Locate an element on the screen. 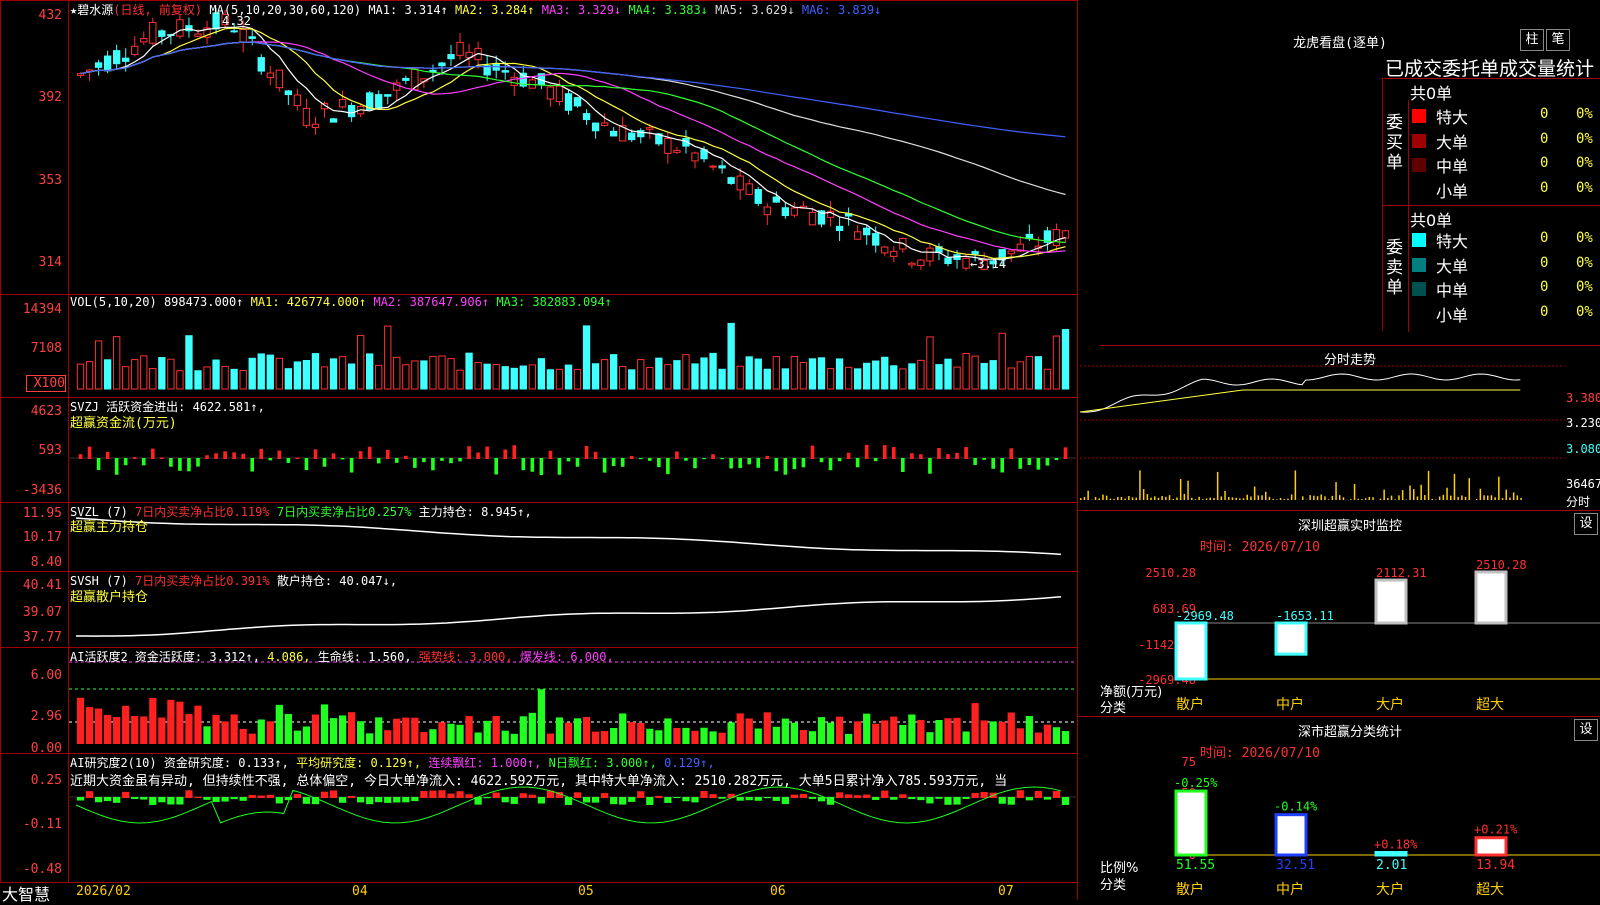  classify-category-label: 超大 is located at coordinates (1490, 890).